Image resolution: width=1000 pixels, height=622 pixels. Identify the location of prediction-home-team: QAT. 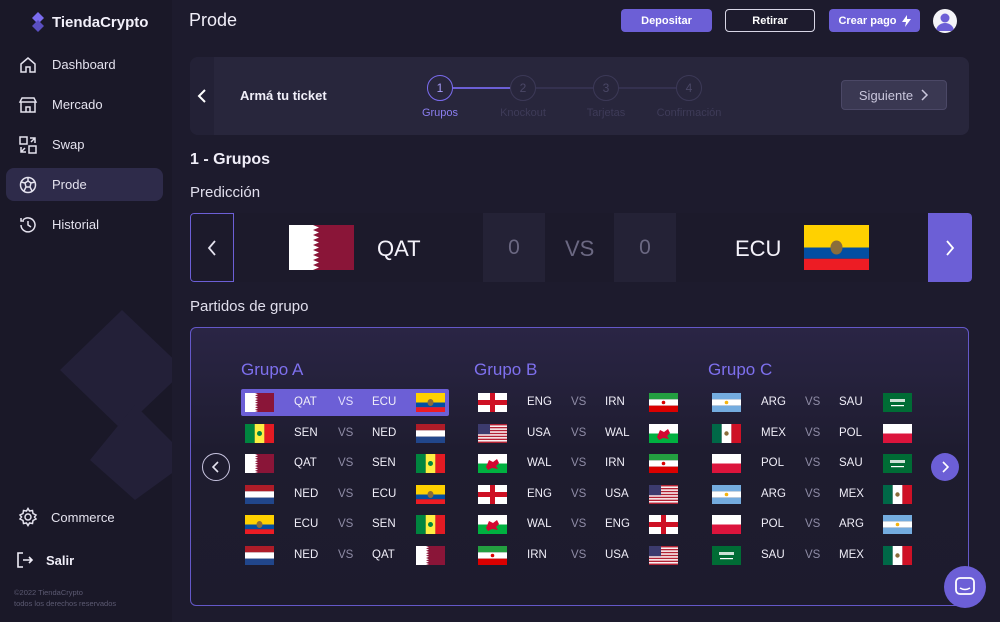
(399, 248).